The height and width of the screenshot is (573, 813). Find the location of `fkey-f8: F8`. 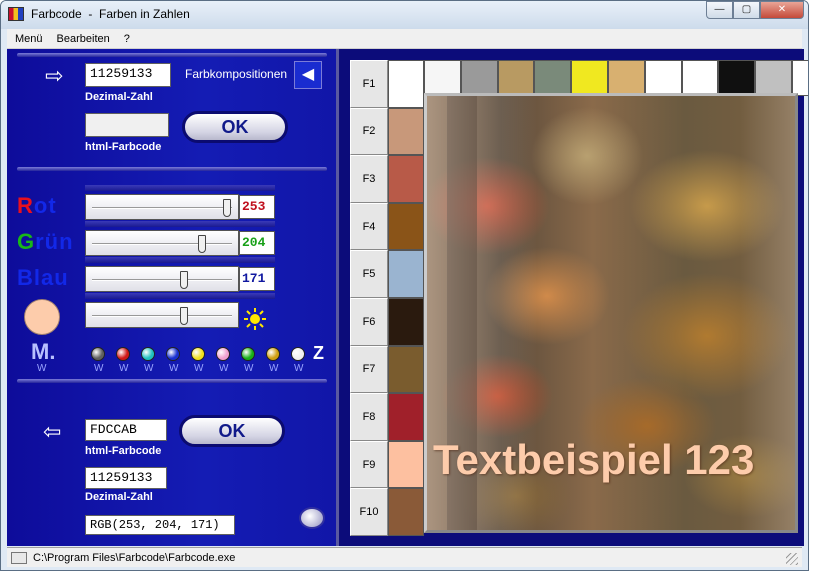

fkey-f8: F8 is located at coordinates (369, 417).